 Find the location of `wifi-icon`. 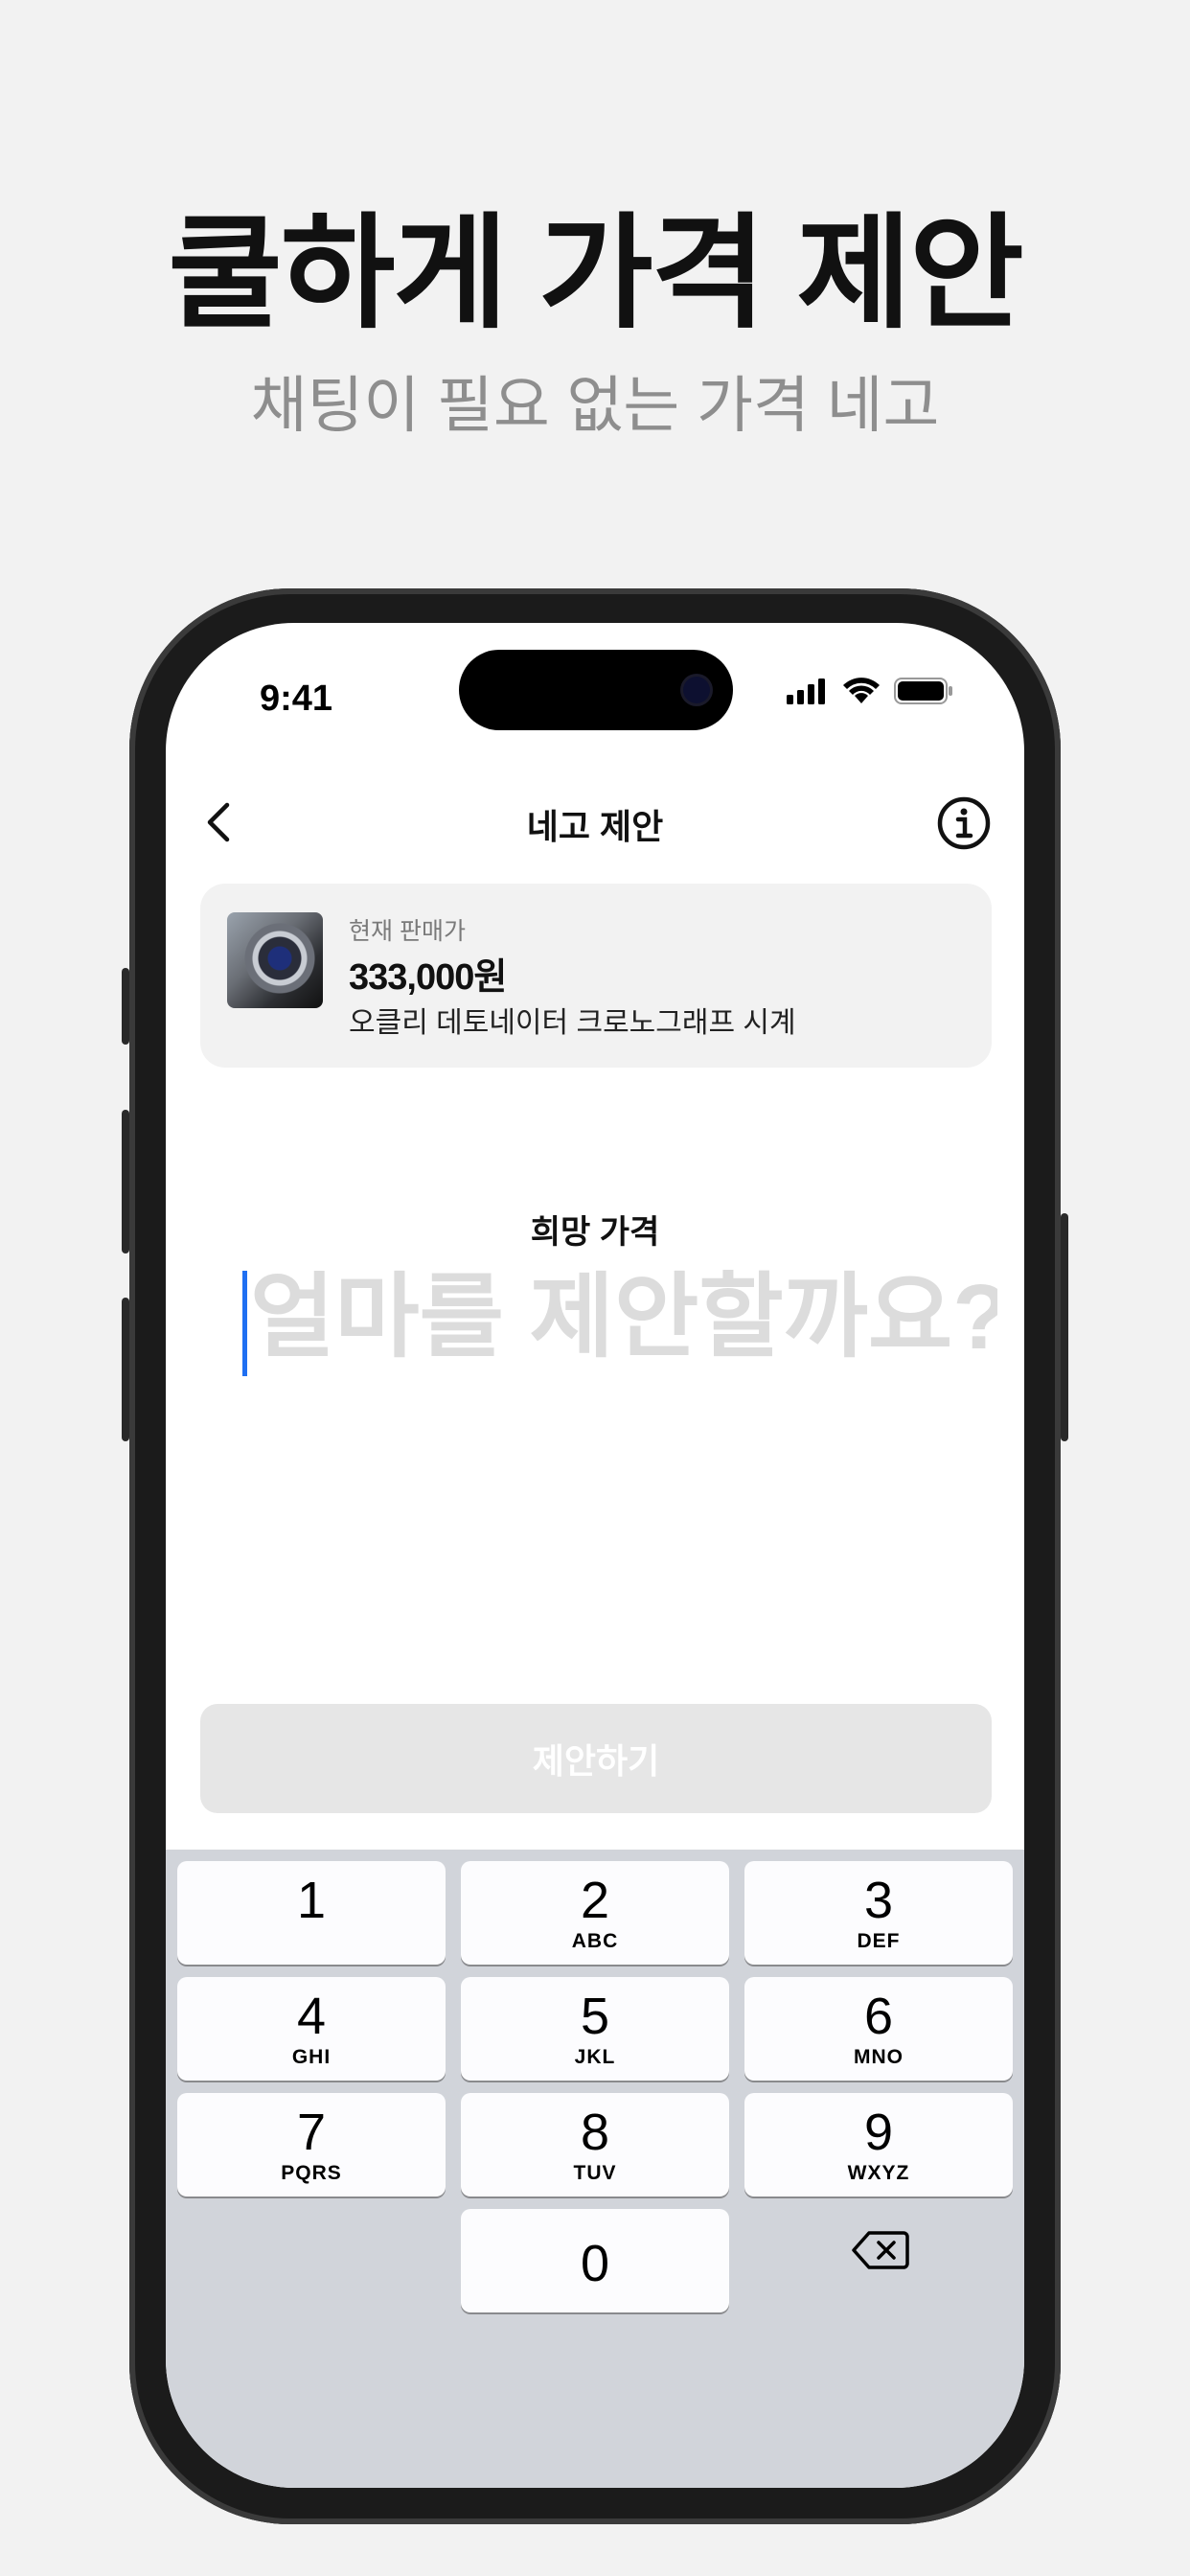

wifi-icon is located at coordinates (862, 690).